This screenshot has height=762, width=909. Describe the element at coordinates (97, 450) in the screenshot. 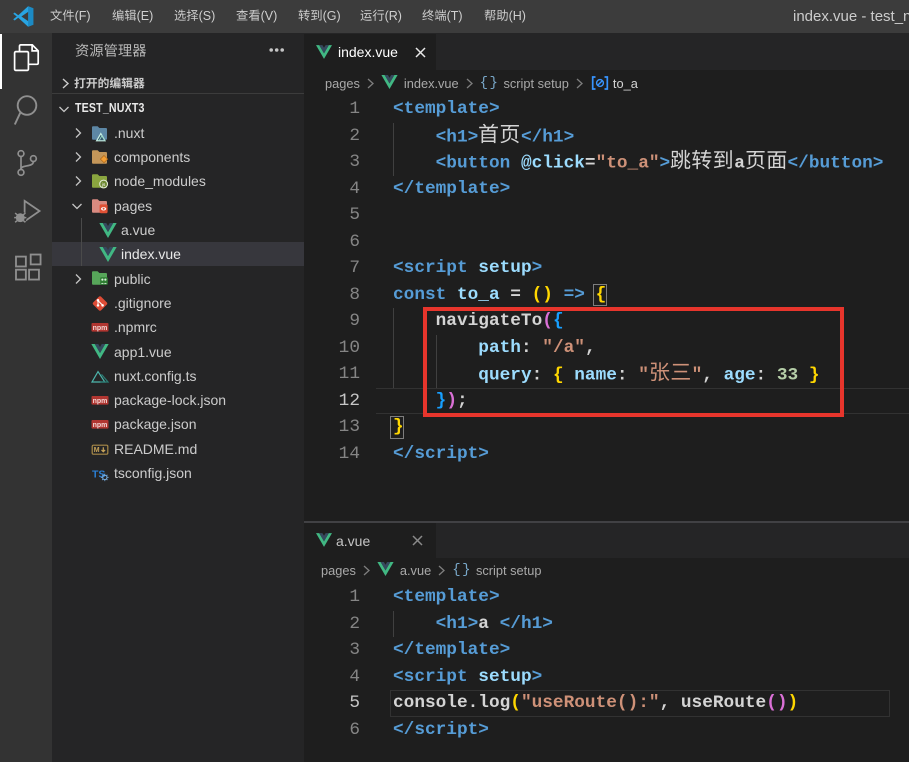

I see `svg-text: M` at that location.